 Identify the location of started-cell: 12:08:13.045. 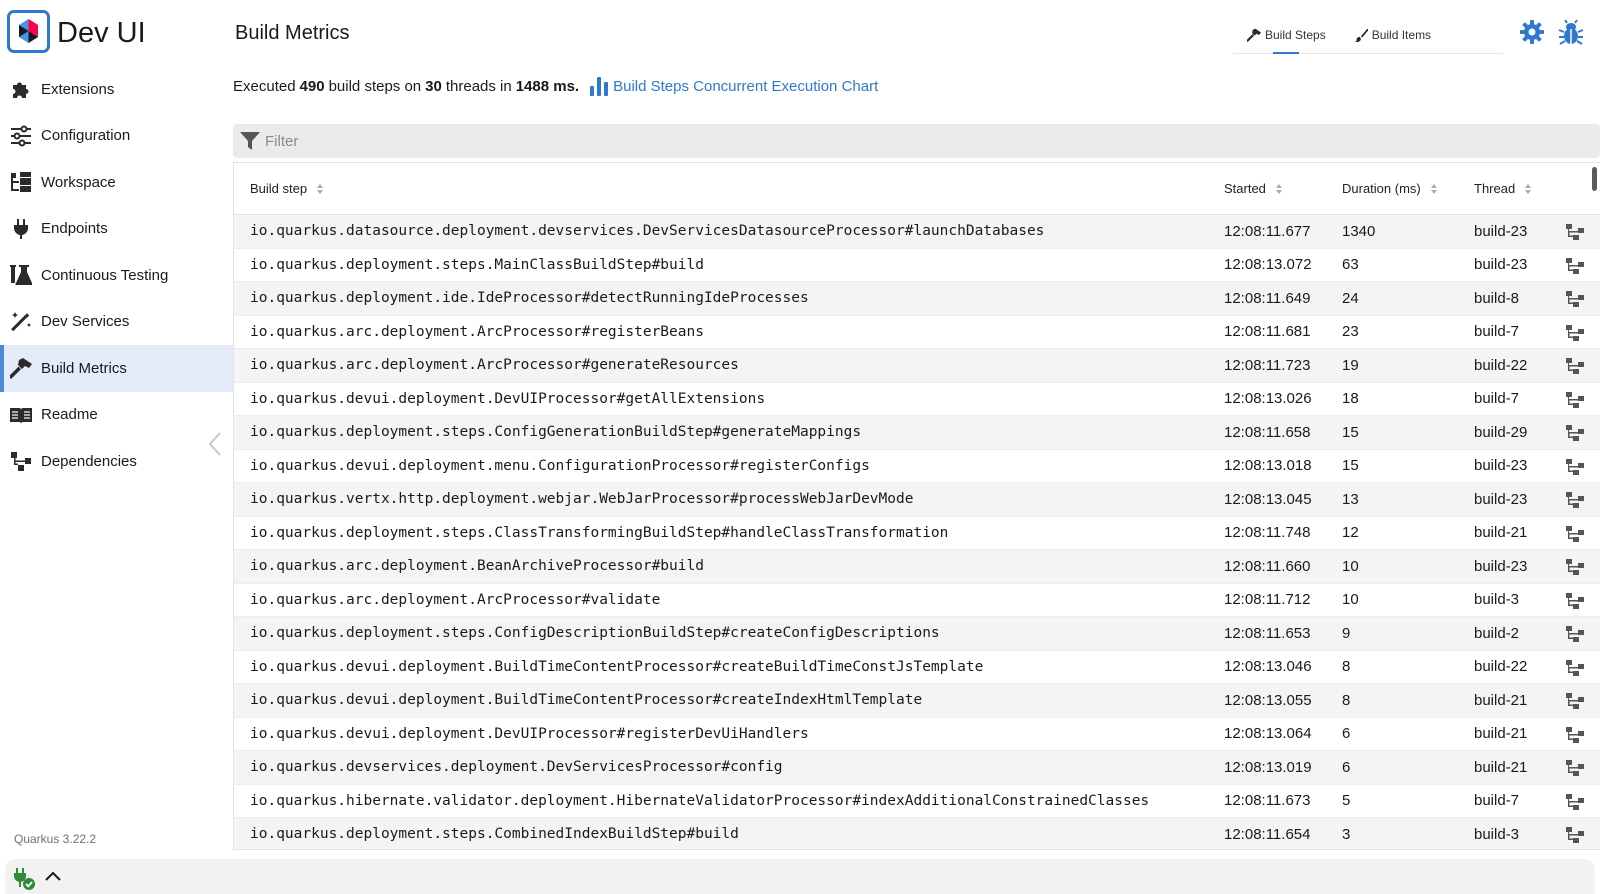
(1268, 499).